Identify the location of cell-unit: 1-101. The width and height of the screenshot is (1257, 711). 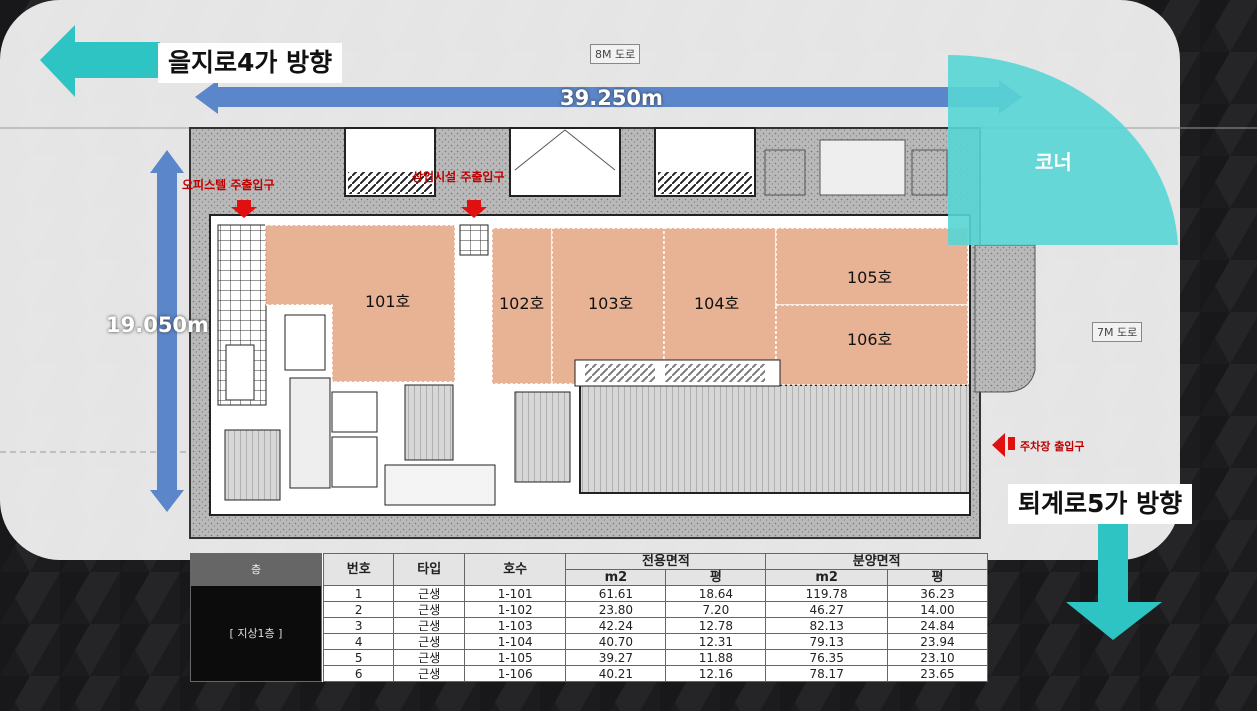
(515, 593).